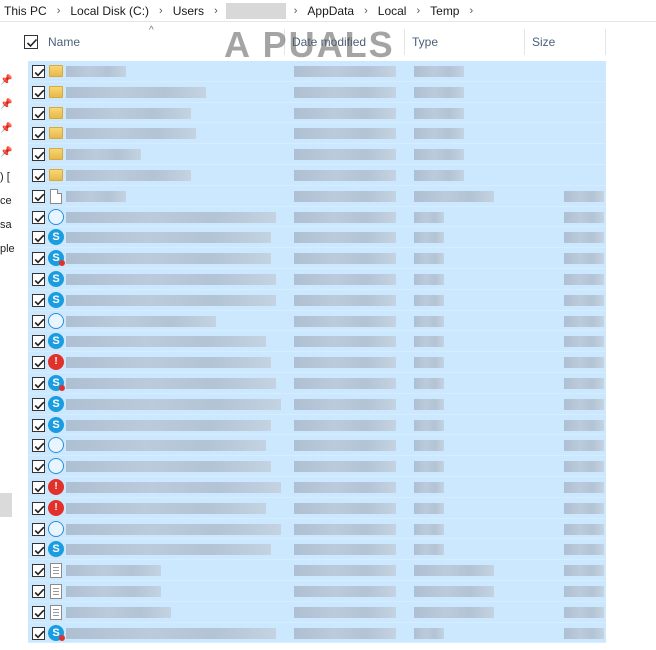 The image size is (656, 650). What do you see at coordinates (56, 299) in the screenshot?
I see `skype-icon: S` at bounding box center [56, 299].